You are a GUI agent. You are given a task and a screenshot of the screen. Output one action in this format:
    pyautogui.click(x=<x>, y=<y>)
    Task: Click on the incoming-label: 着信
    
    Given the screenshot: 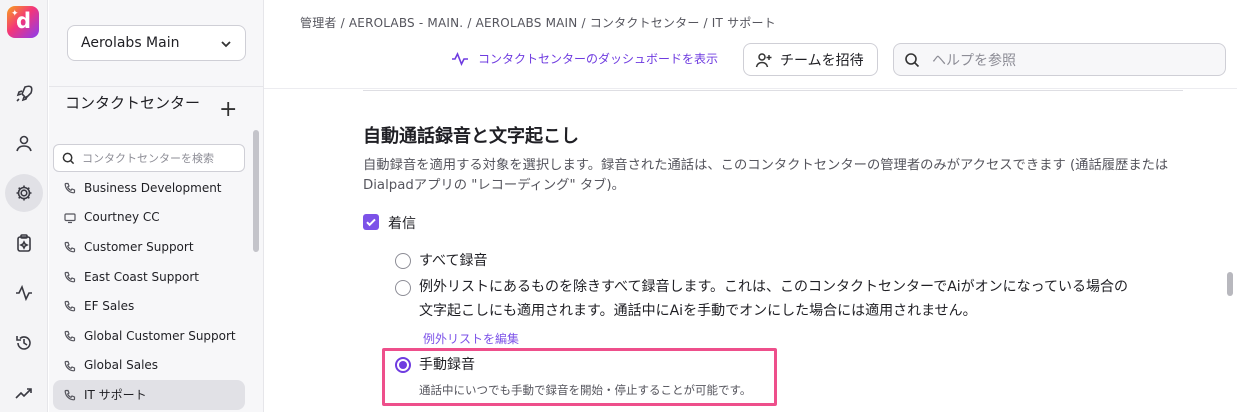 What is the action you would take?
    pyautogui.click(x=402, y=224)
    